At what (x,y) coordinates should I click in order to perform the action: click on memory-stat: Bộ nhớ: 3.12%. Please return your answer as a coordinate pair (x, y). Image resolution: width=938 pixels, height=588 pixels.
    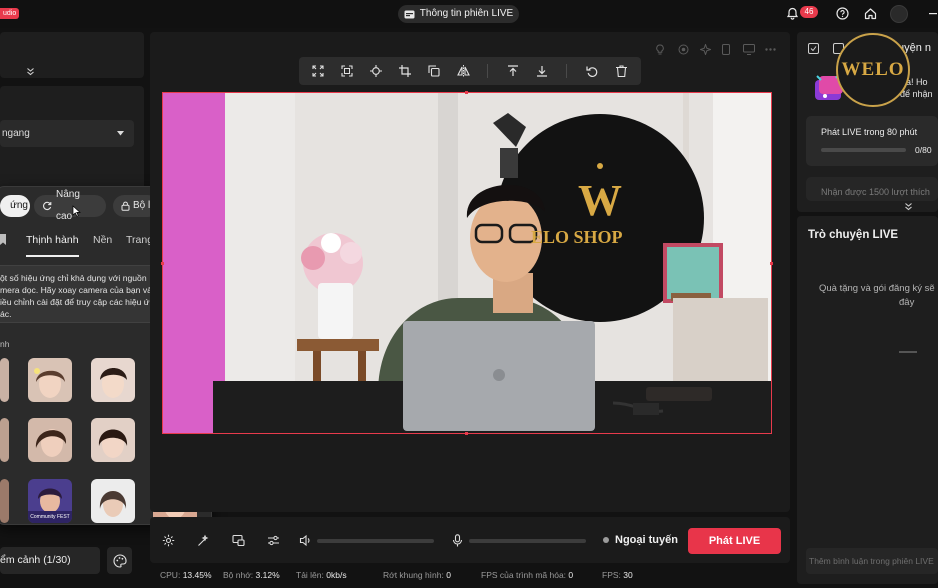
    Looking at the image, I should click on (251, 575).